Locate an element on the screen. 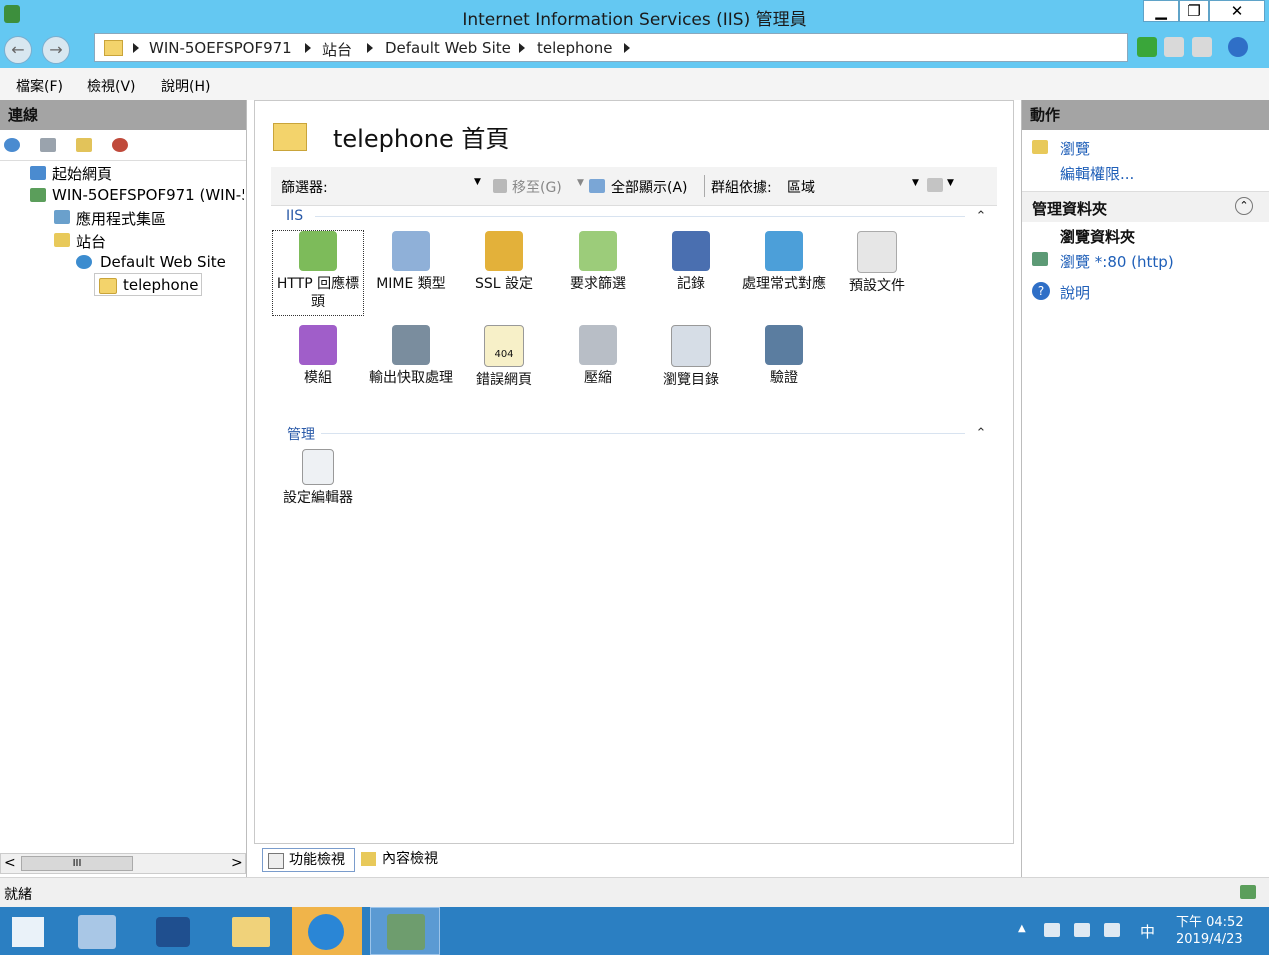  crumb-telephone: telephone is located at coordinates (574, 48).